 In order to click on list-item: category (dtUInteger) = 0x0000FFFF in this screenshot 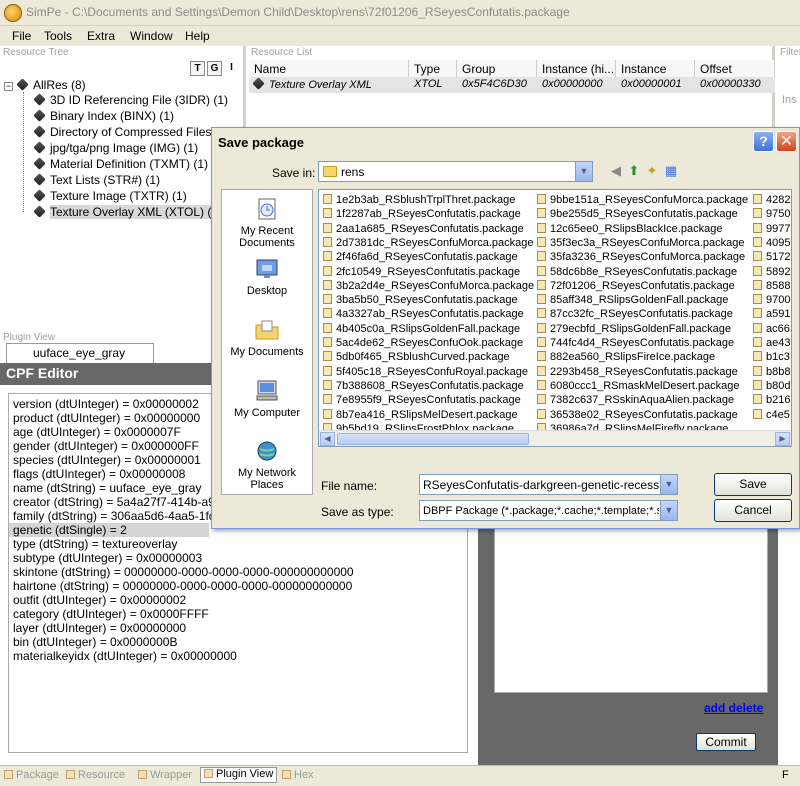, I will do `click(111, 614)`.